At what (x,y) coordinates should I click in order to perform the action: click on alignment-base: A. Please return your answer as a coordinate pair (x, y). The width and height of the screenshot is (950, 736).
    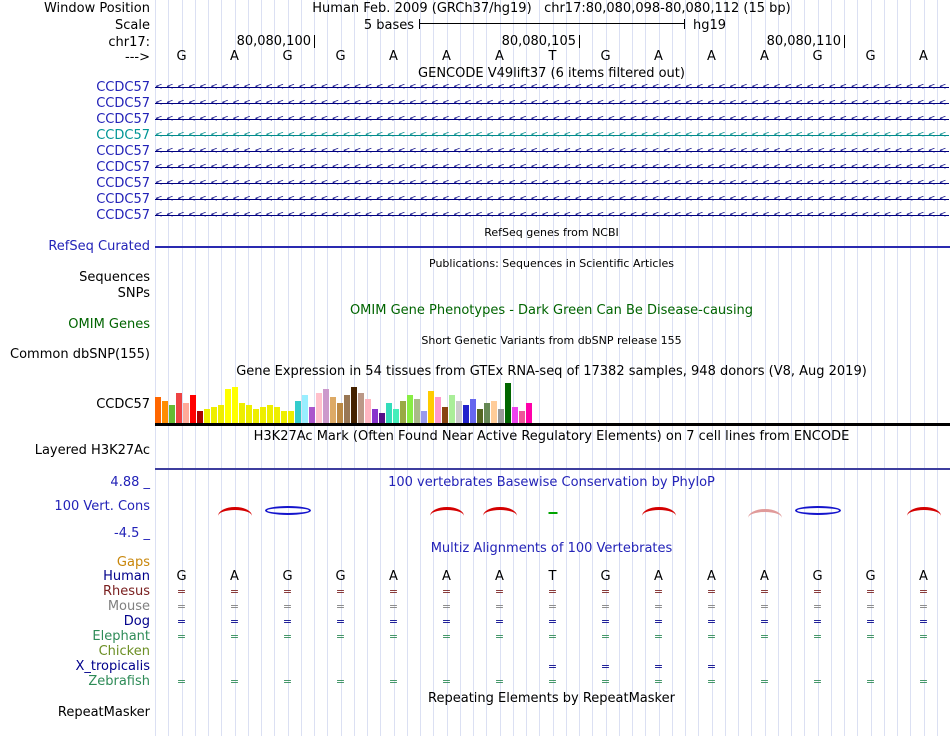
    Looking at the image, I should click on (923, 576).